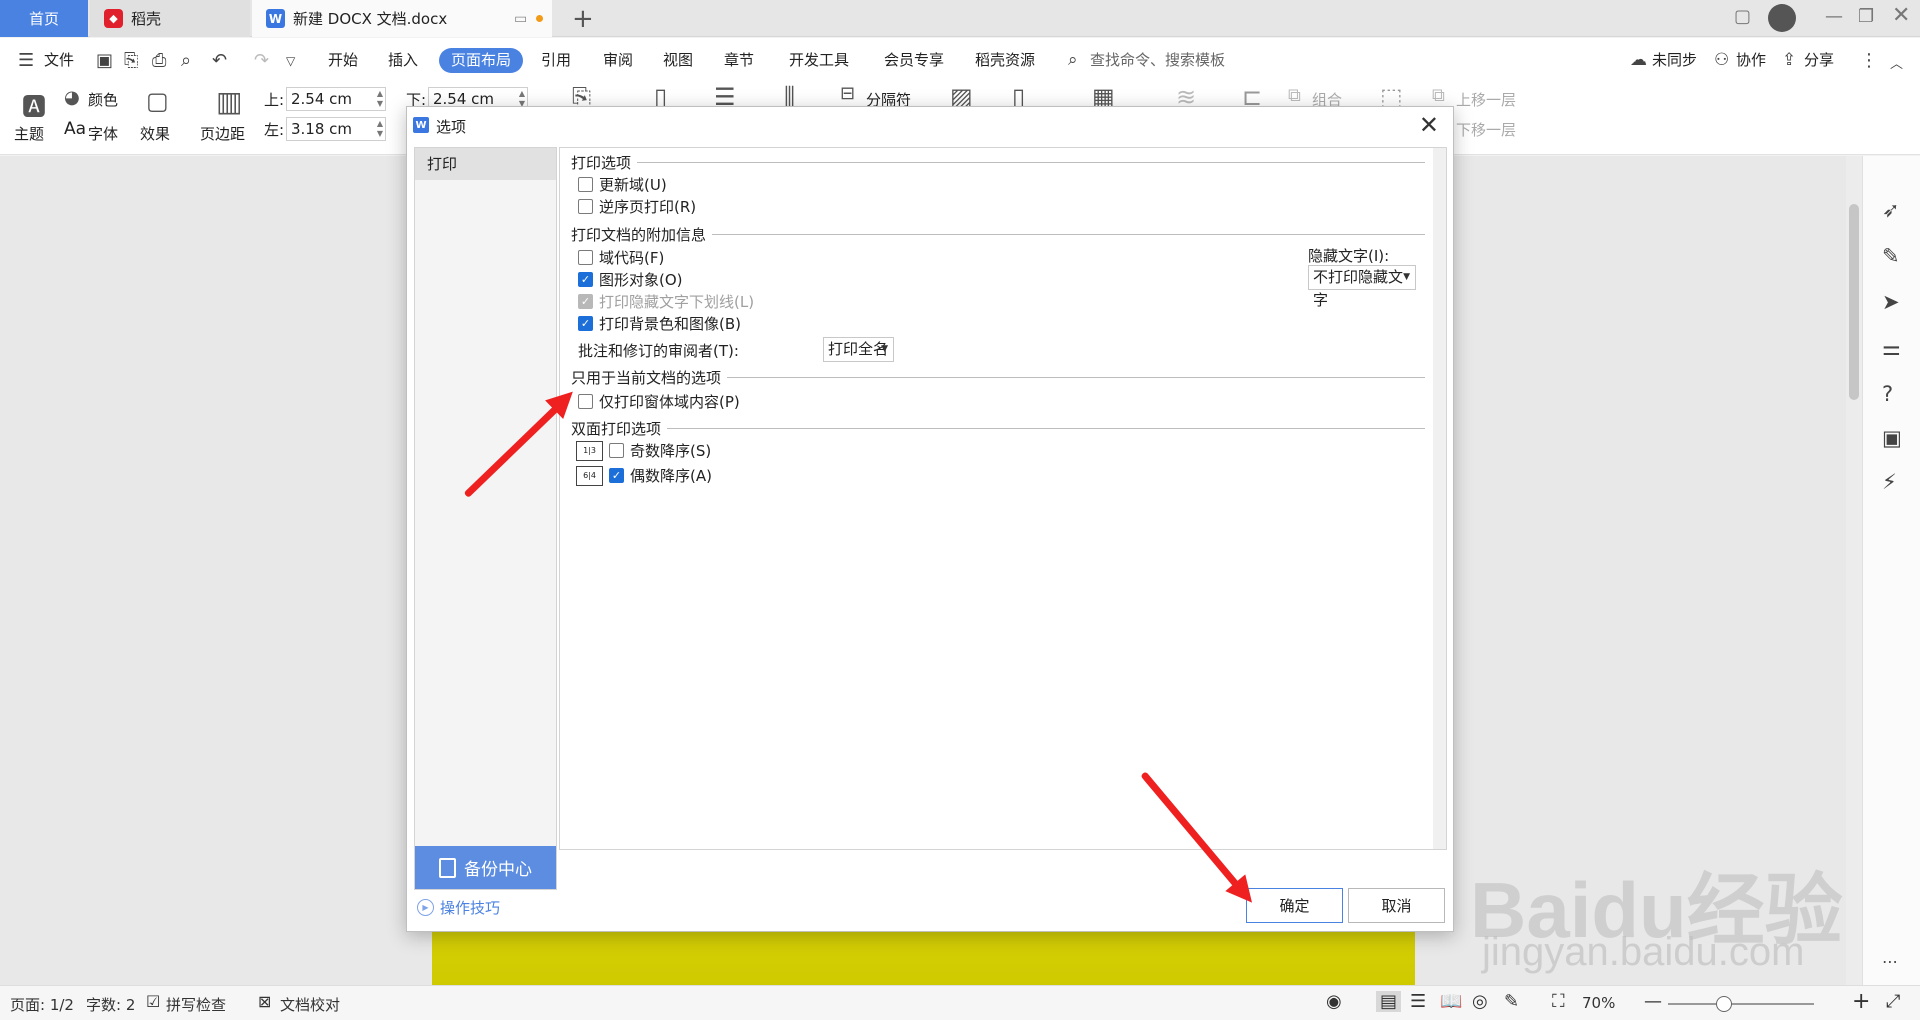 The width and height of the screenshot is (1920, 1020). What do you see at coordinates (290, 61) in the screenshot?
I see `quick-access-dropdown-icon: ▽` at bounding box center [290, 61].